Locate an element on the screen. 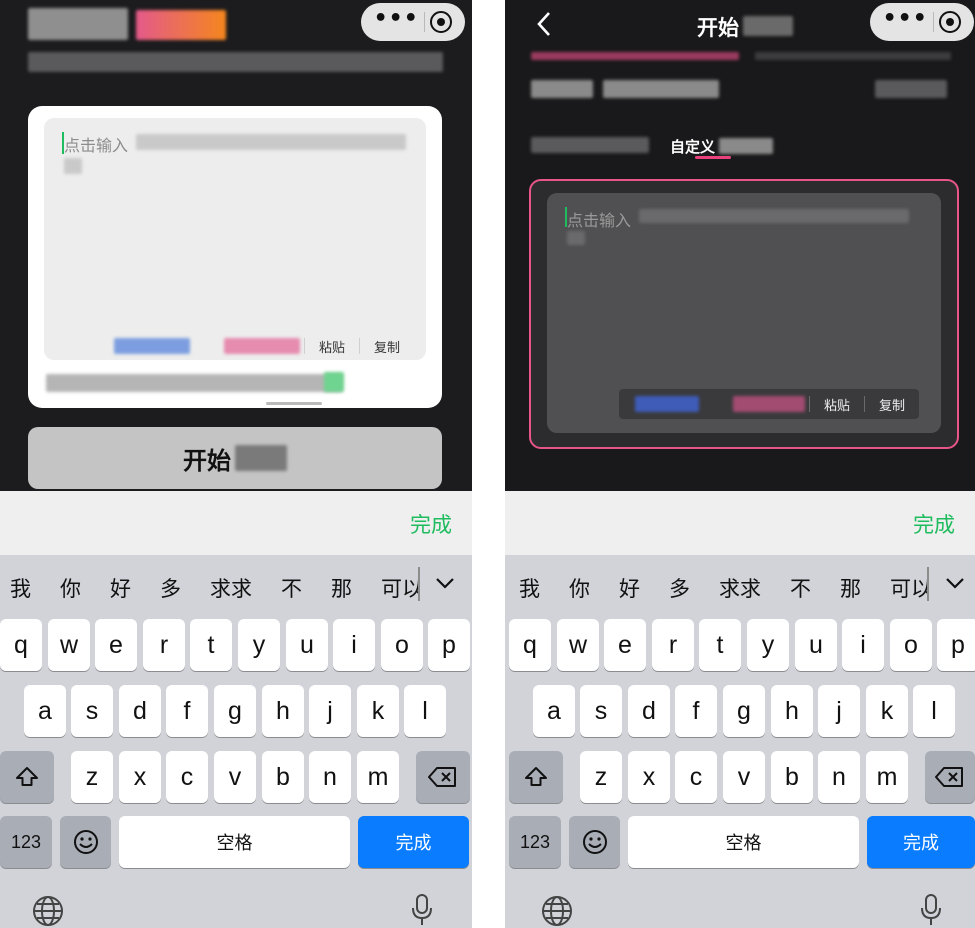  key: g is located at coordinates (235, 711).